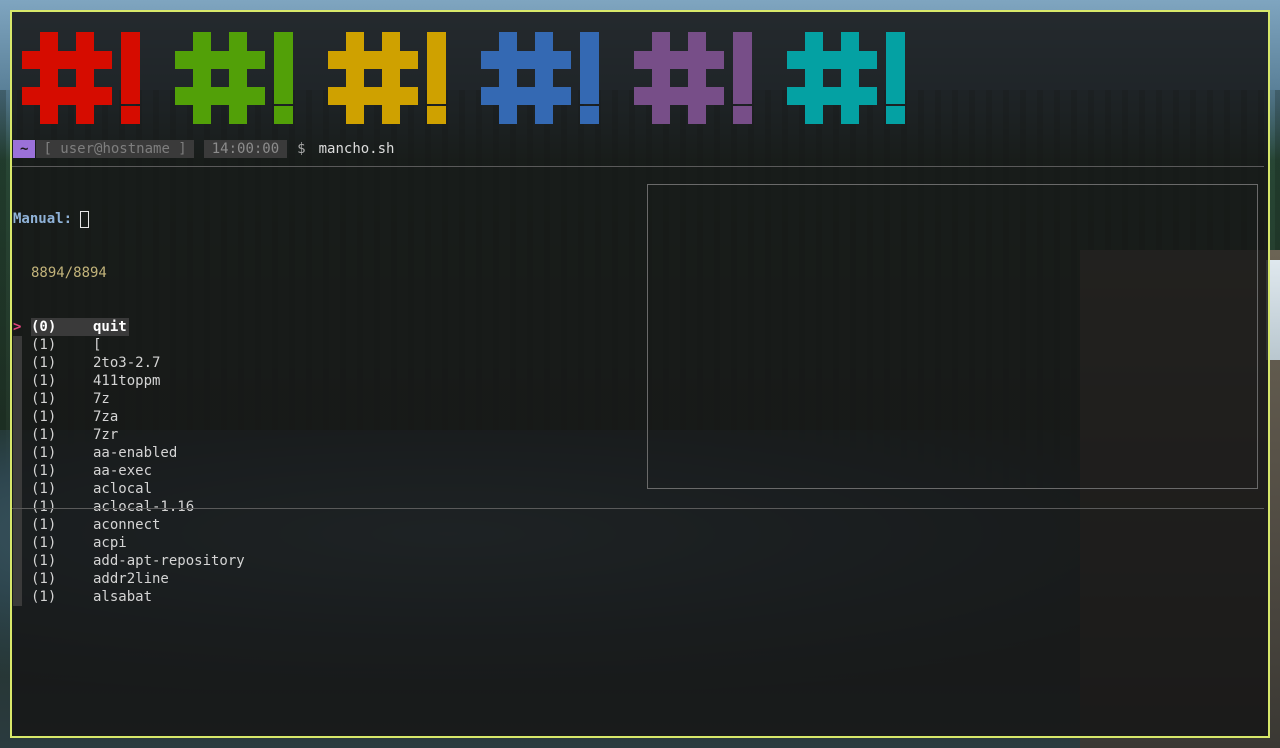 The height and width of the screenshot is (748, 1280). What do you see at coordinates (115, 149) in the screenshot?
I see `prompt-user-host: [ user@hostname ]` at bounding box center [115, 149].